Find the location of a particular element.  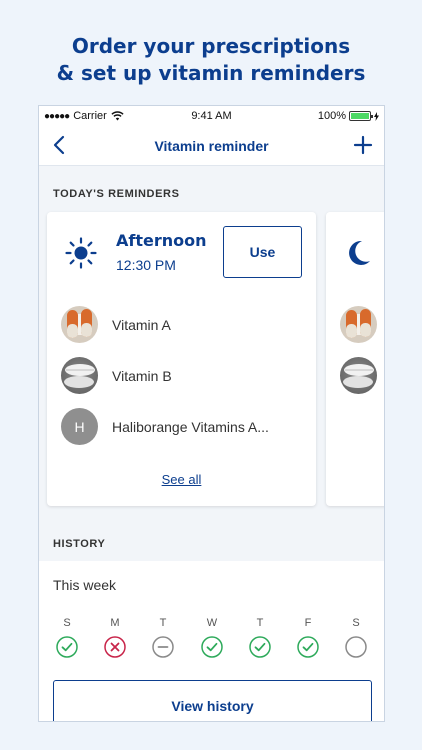

reminder-card-evening is located at coordinates (355, 359).